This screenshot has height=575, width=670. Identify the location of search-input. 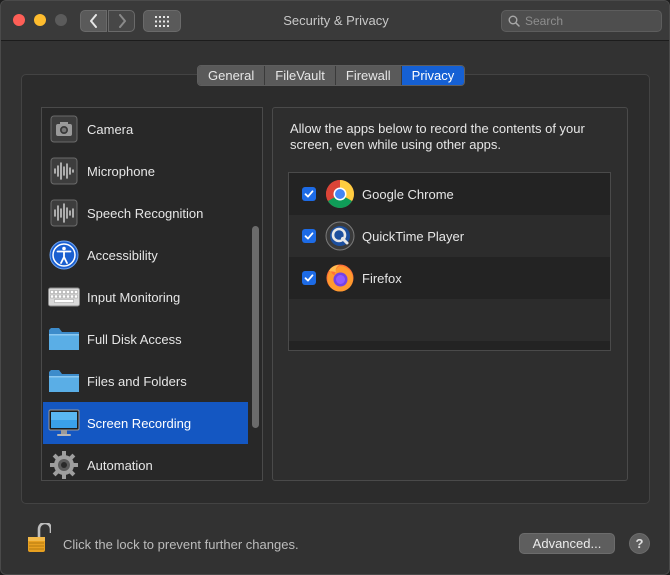
(590, 21).